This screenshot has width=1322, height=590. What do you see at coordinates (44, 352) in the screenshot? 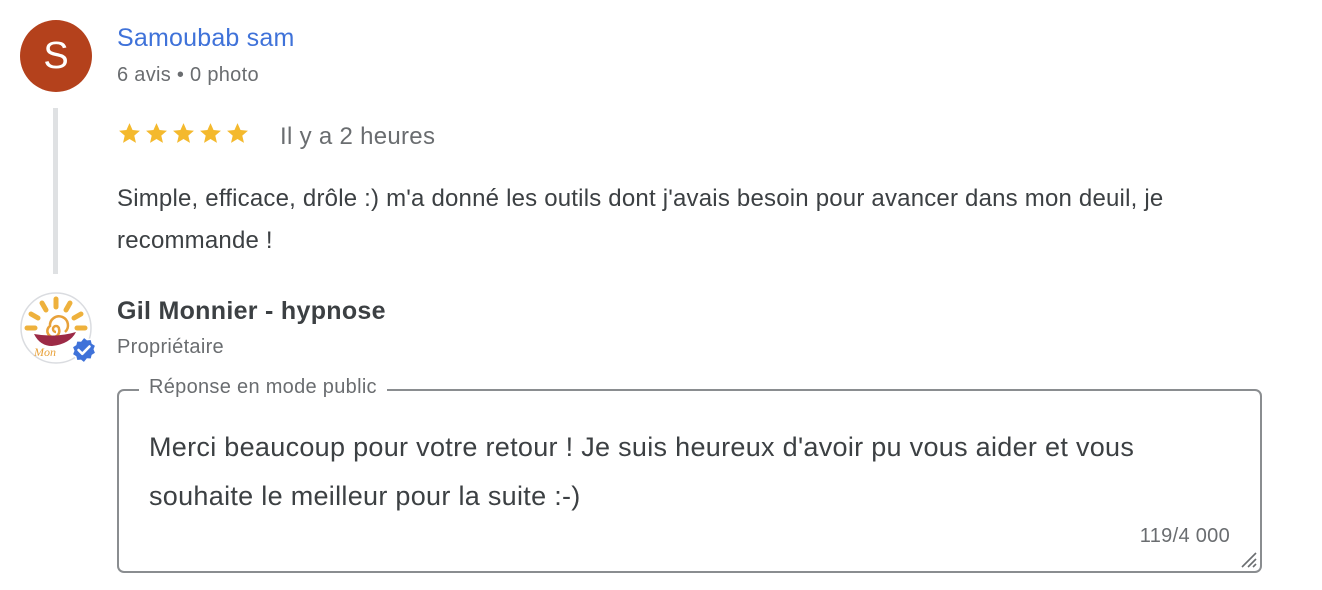
I see `logo-text: Mon` at bounding box center [44, 352].